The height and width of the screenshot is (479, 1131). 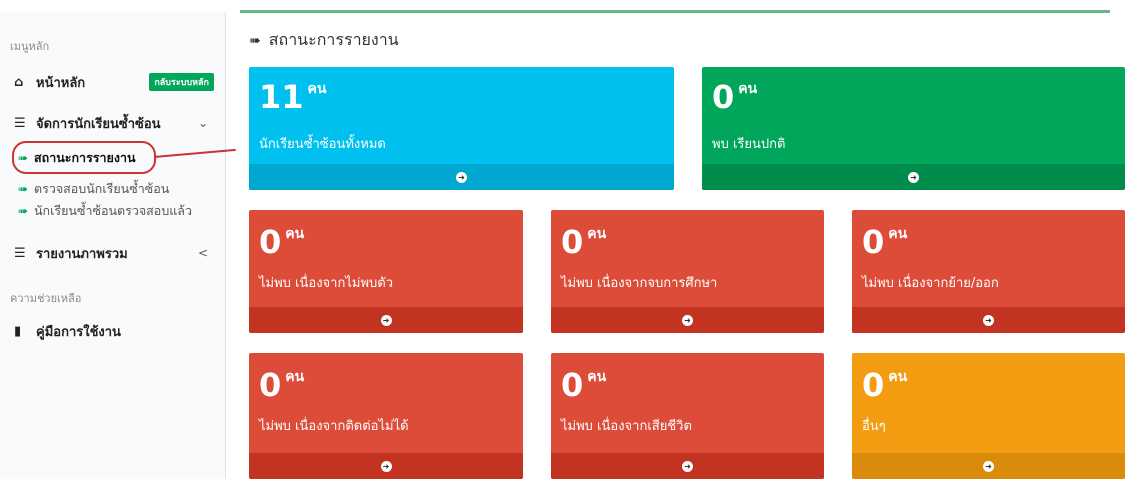 I want to click on back-to-main-system-badge: กลับระบบหลัก, so click(x=181, y=82).